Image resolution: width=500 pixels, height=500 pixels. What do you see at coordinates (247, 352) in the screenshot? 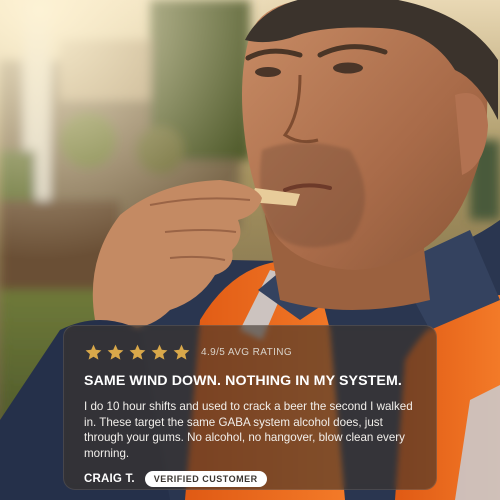
I see `average-rating-label: 4.9/5 AVG RATING` at bounding box center [247, 352].